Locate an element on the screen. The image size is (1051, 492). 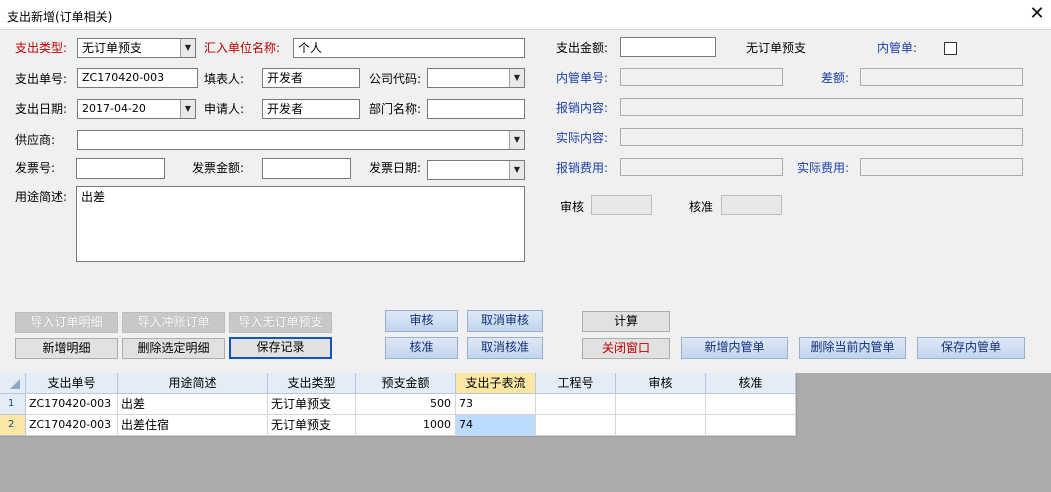
filler-input: 开发者 is located at coordinates (311, 78).